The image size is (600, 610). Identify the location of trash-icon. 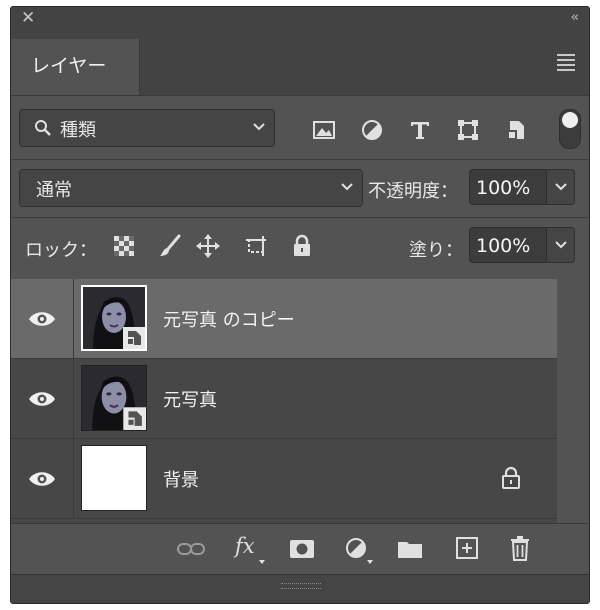
(520, 548).